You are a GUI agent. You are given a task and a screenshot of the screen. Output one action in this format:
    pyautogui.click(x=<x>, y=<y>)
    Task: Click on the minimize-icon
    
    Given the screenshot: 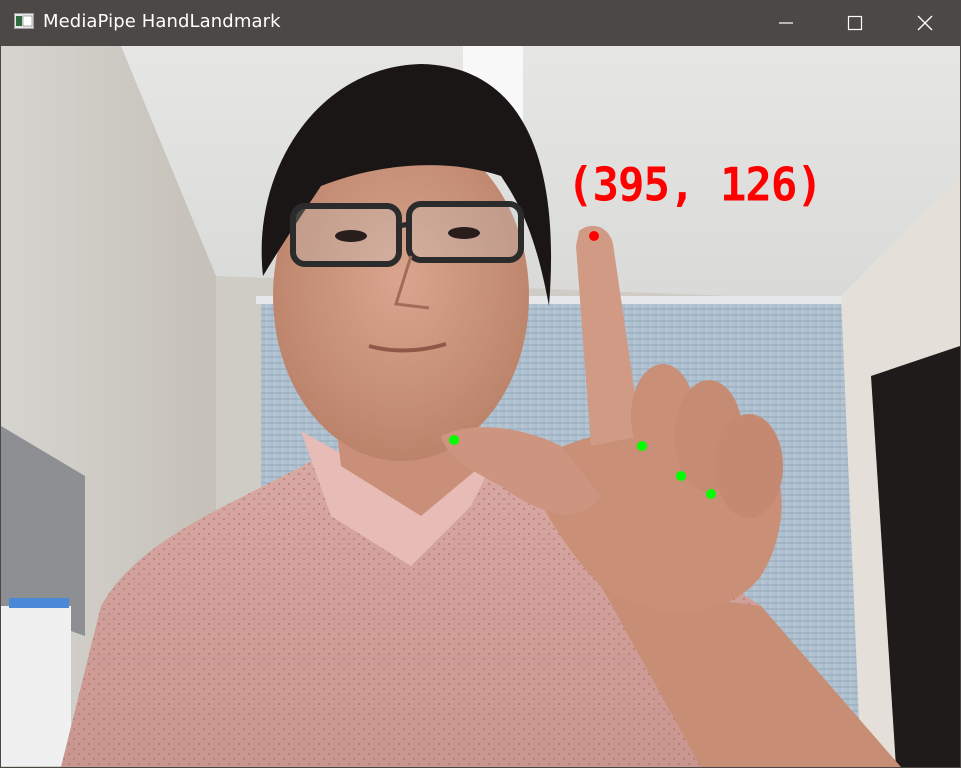 What is the action you would take?
    pyautogui.click(x=786, y=23)
    